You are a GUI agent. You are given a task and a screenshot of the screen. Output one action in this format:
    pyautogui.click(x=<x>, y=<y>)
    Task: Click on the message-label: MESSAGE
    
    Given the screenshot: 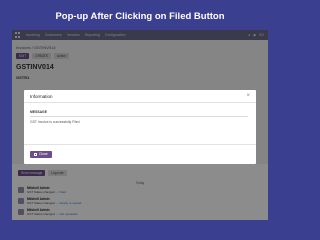 What is the action you would take?
    pyautogui.click(x=38, y=112)
    